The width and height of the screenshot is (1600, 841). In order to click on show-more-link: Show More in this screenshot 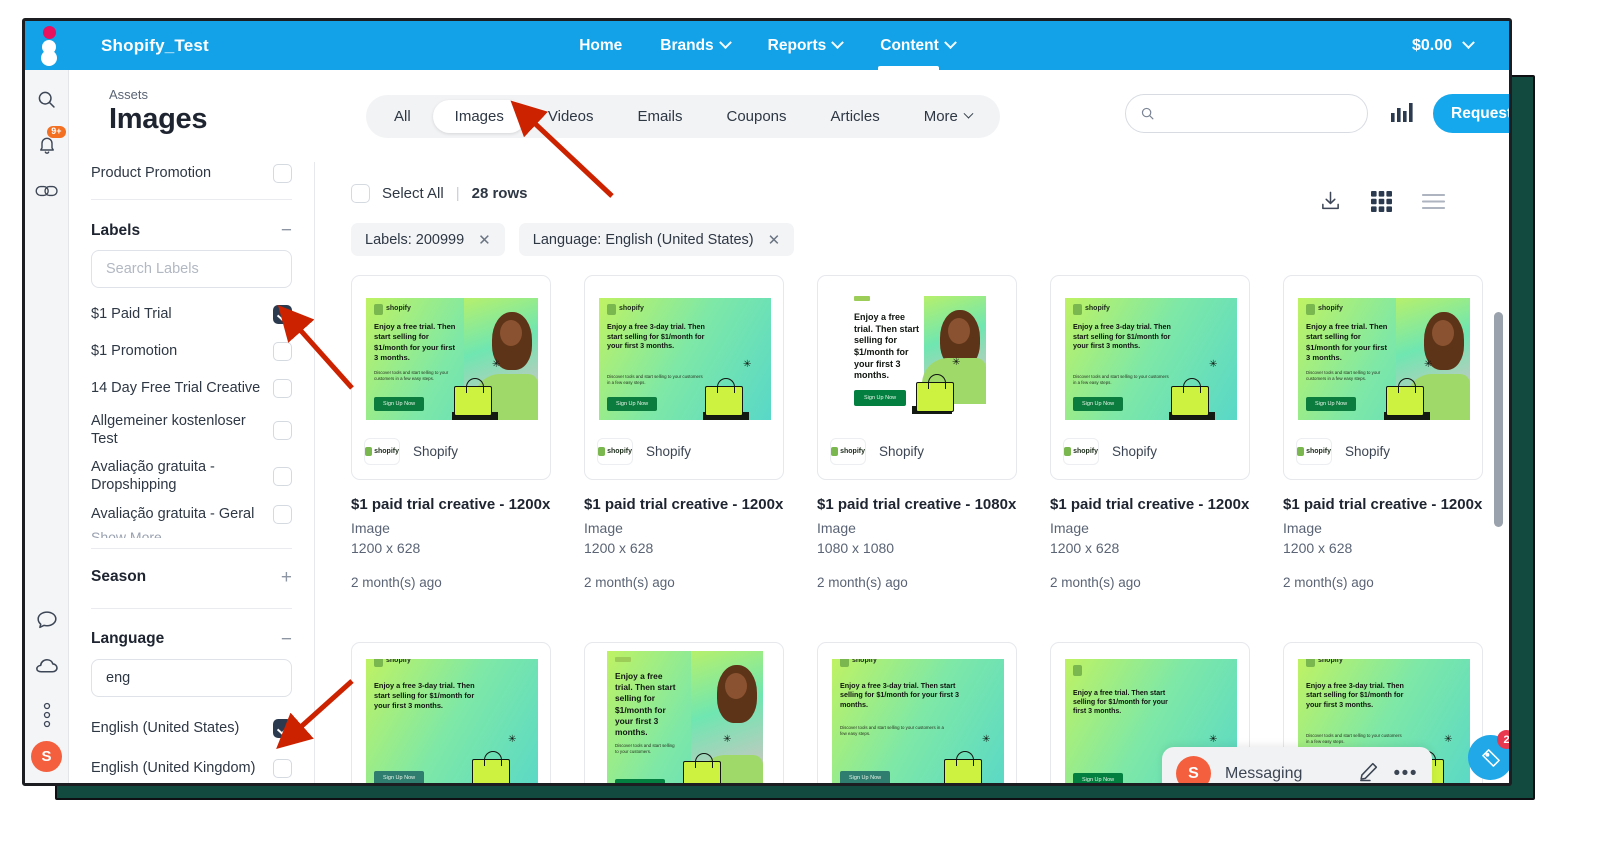, I will do `click(191, 532)`.